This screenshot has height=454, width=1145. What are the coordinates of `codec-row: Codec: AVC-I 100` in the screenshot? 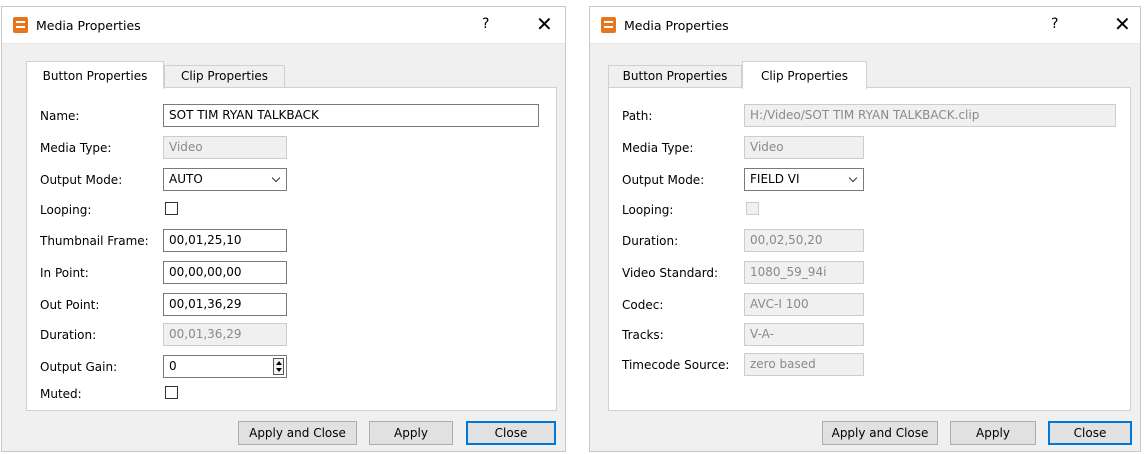 It's located at (869, 304).